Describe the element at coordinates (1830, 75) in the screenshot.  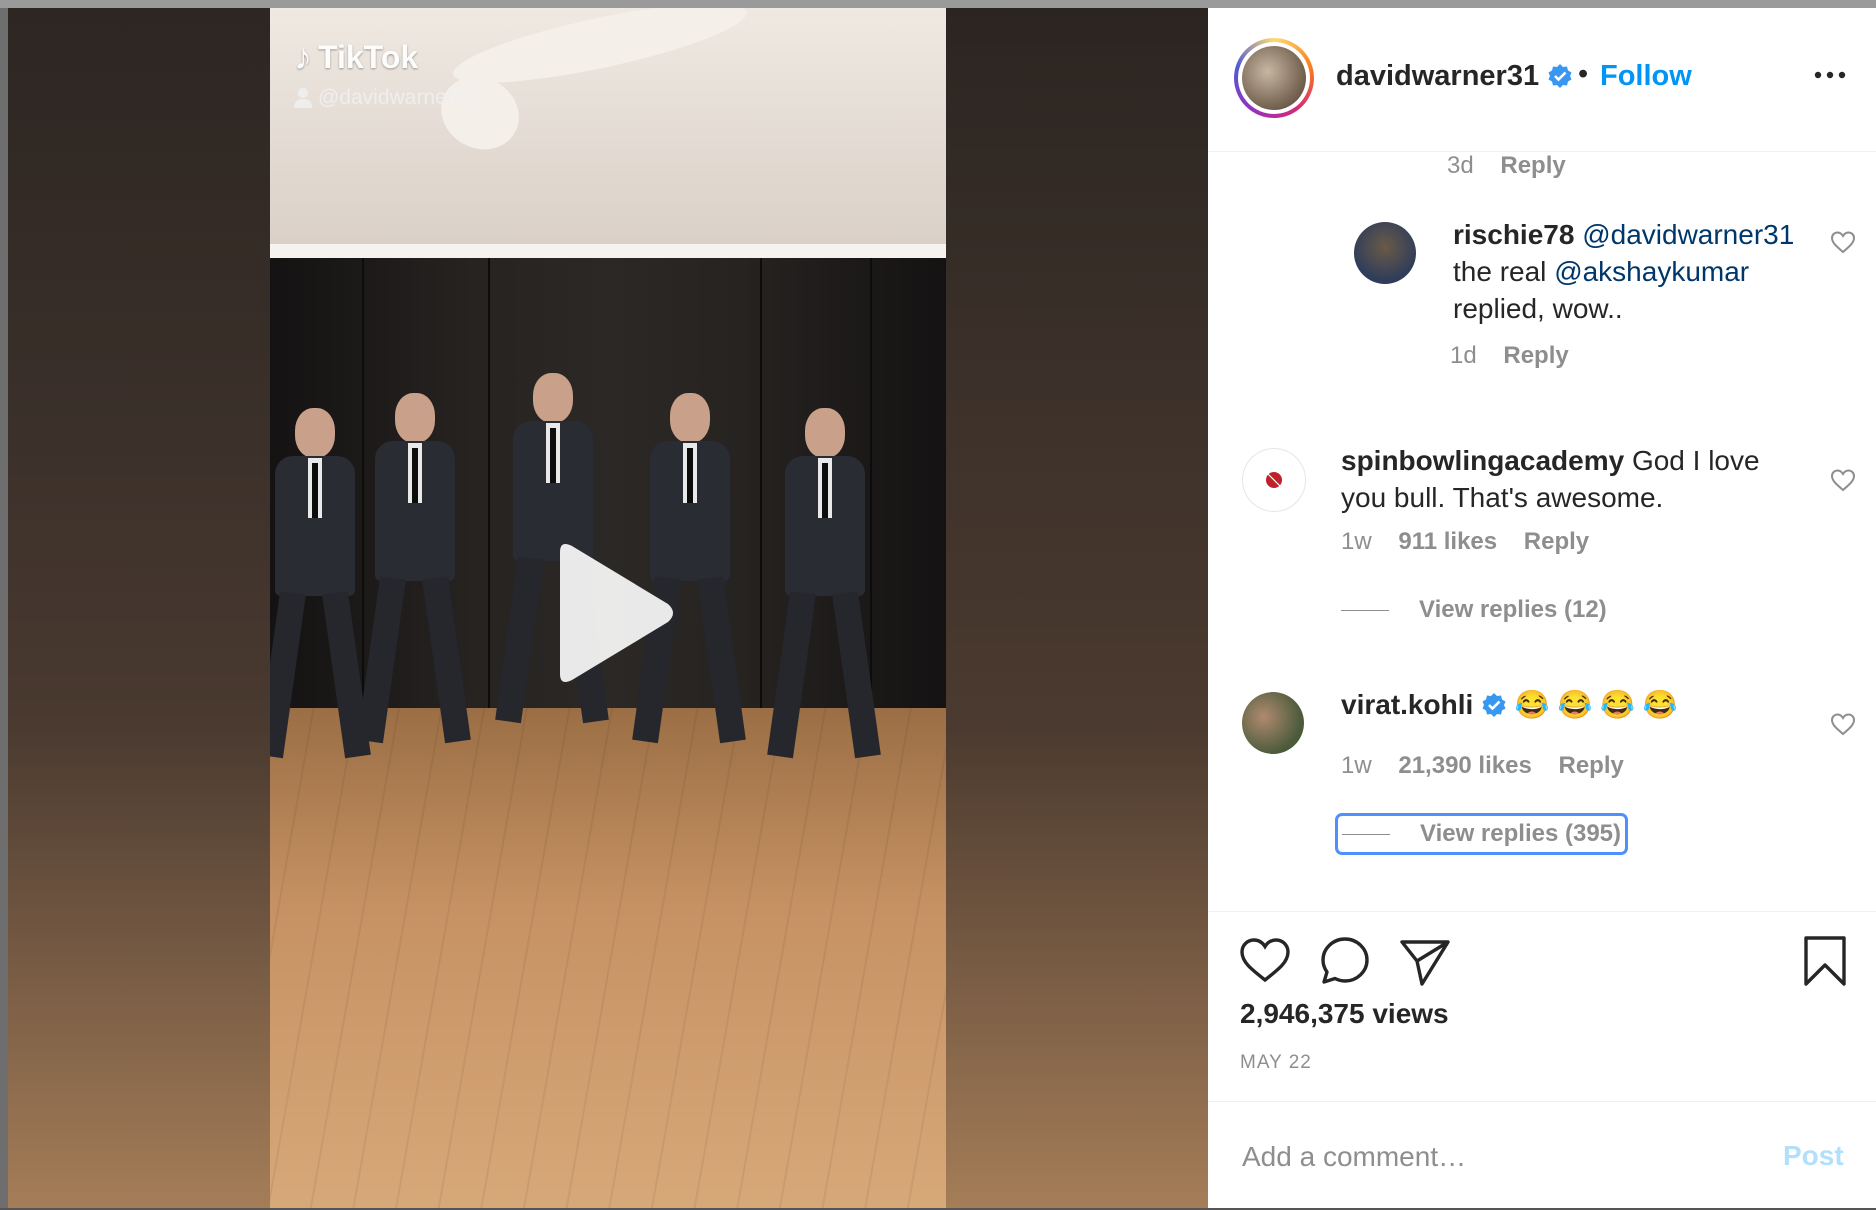
I see `more-options-icon` at that location.